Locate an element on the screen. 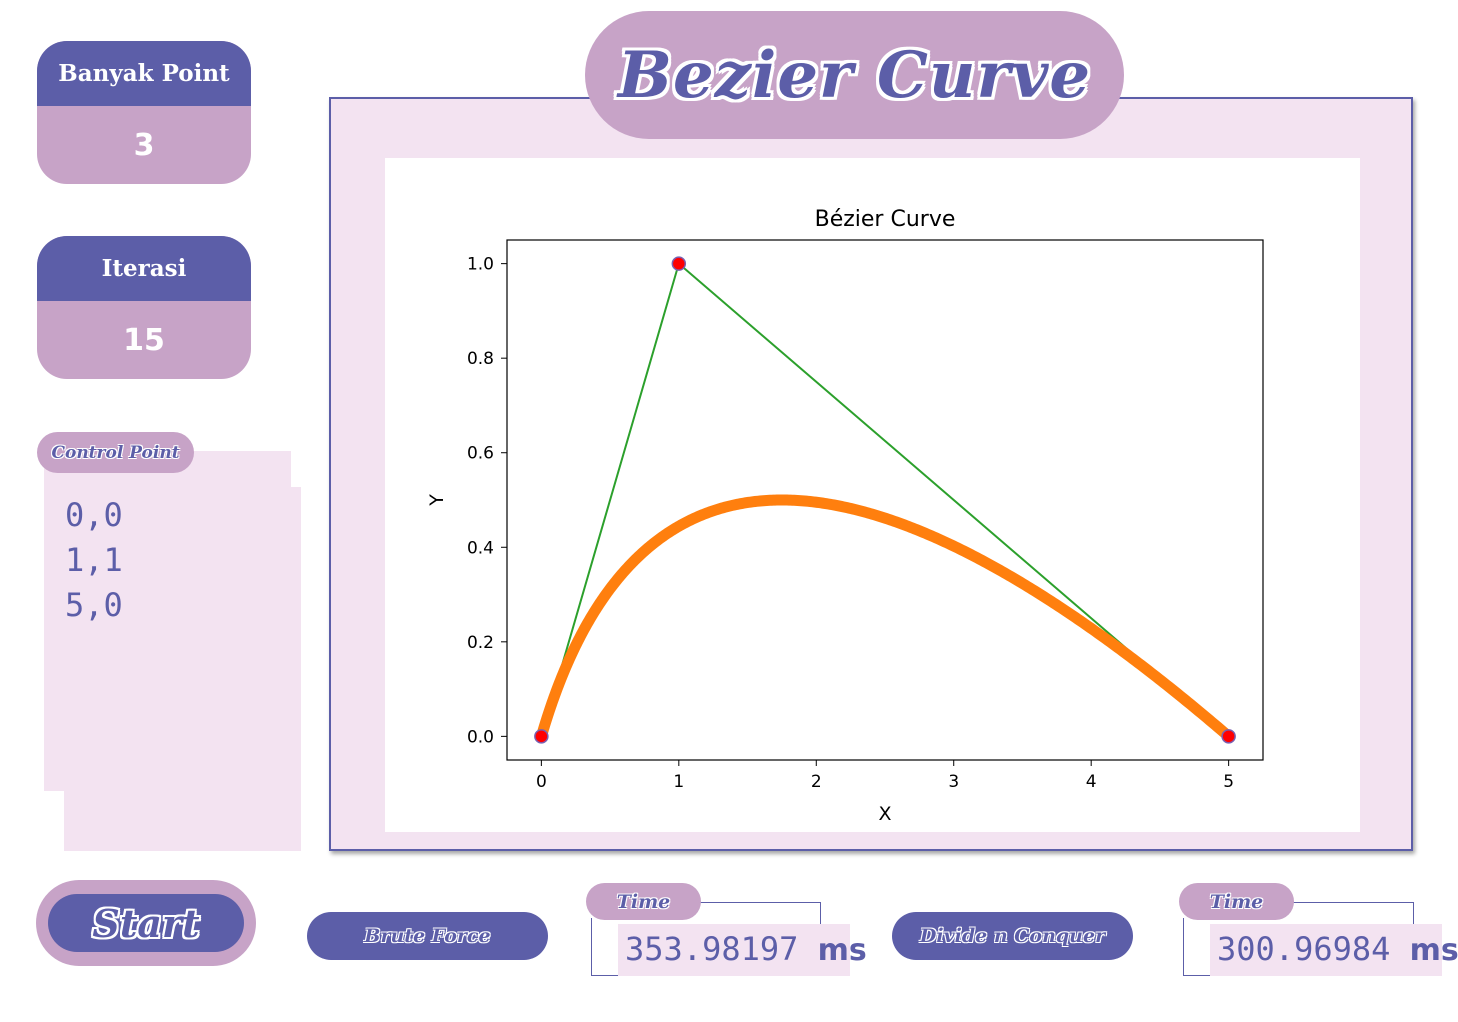  title-banner: Bezier Curve is located at coordinates (854, 75).